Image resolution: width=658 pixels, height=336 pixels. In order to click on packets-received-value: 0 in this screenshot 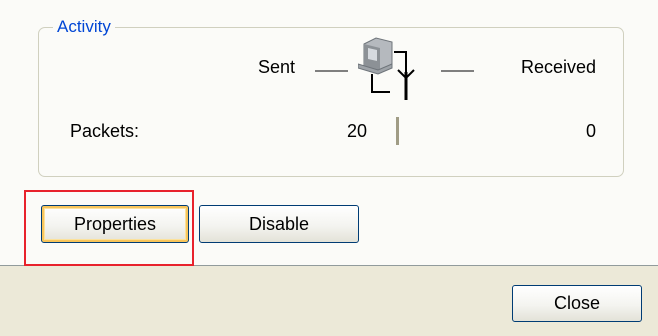, I will do `click(590, 131)`.